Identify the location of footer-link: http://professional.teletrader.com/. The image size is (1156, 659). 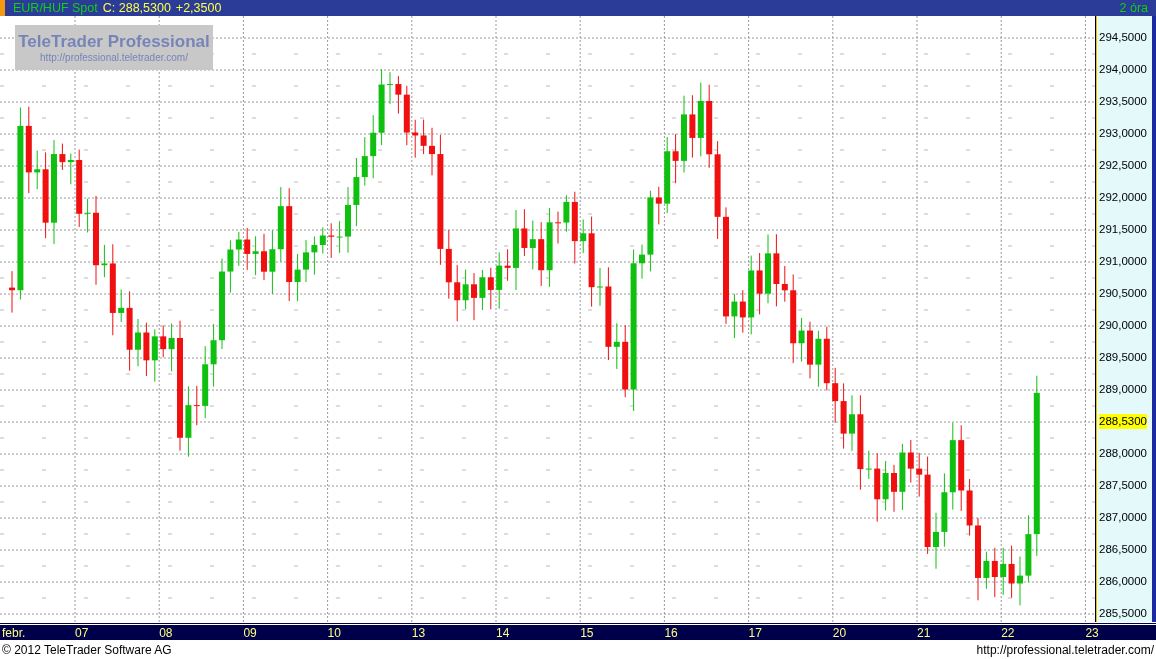
(1065, 649).